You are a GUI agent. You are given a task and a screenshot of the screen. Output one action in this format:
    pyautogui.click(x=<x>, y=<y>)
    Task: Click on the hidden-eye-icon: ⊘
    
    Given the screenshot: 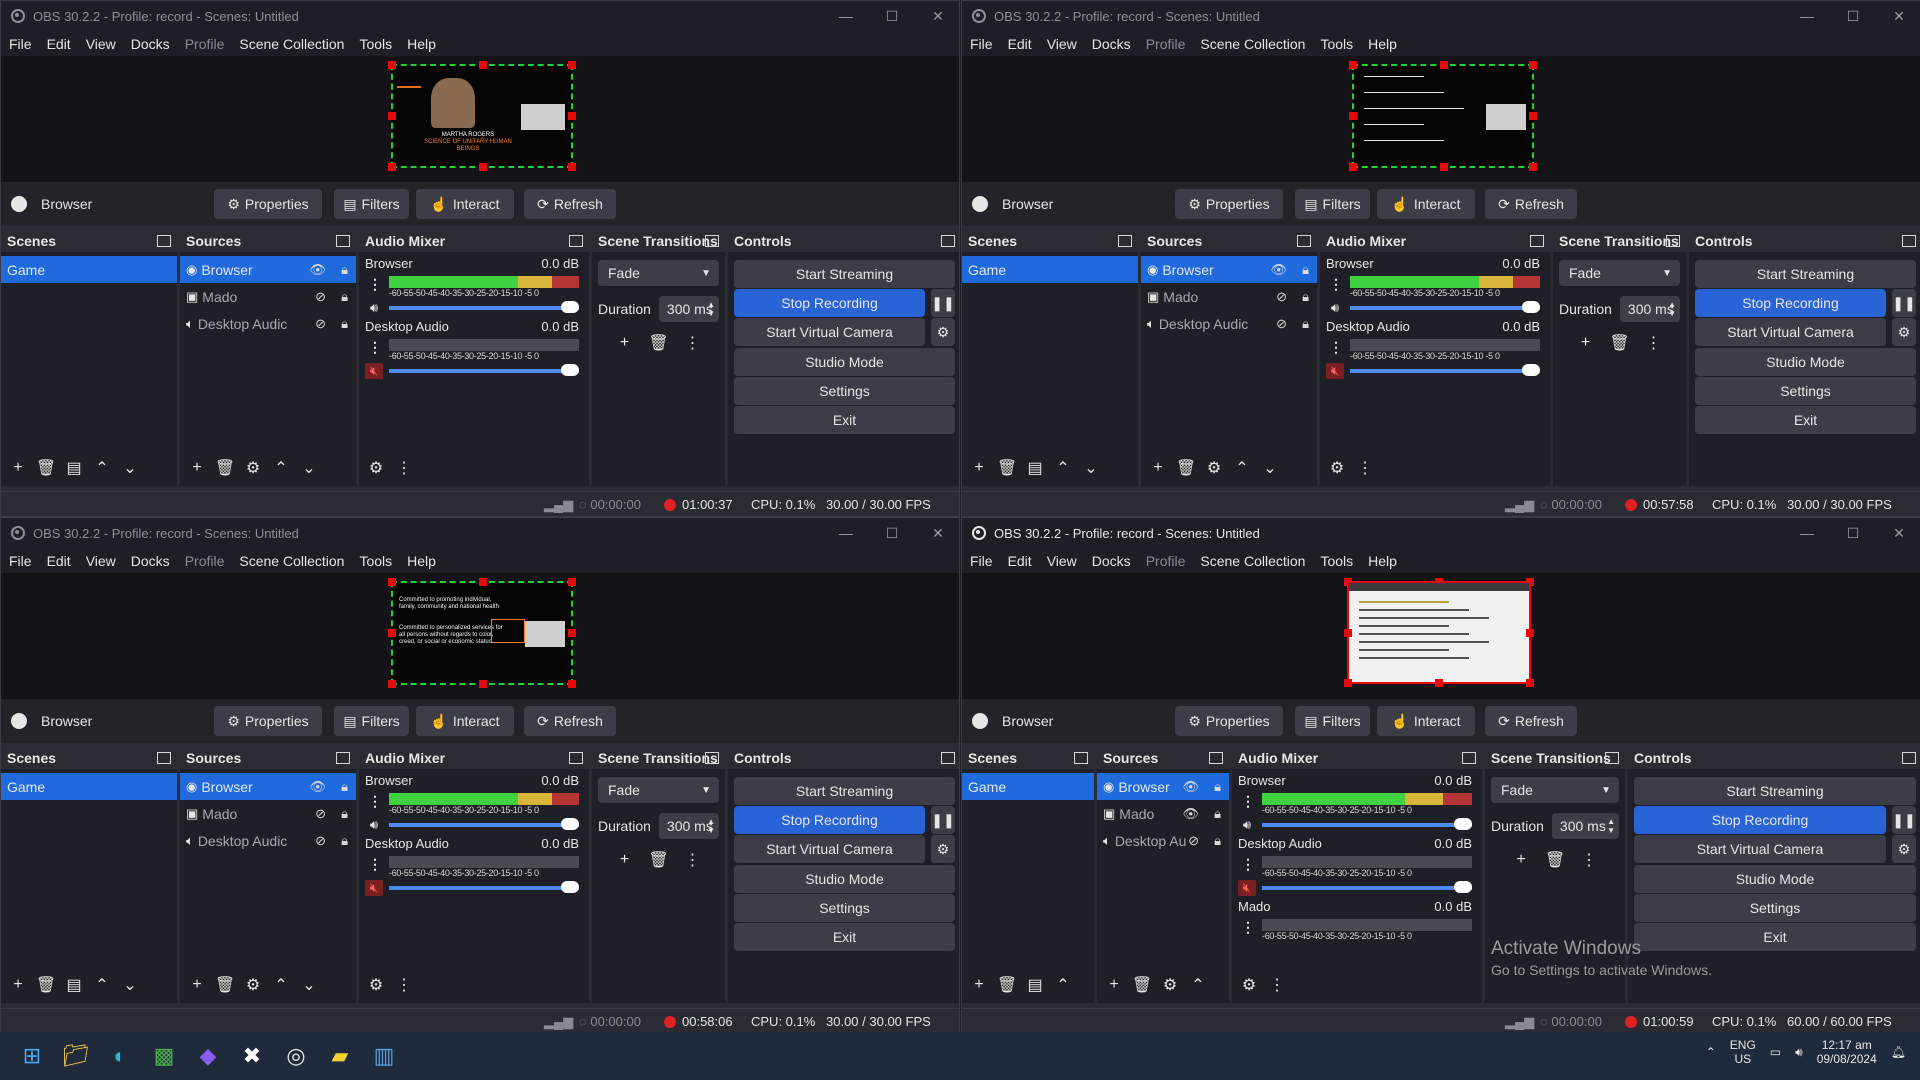 What is the action you would take?
    pyautogui.click(x=1281, y=324)
    